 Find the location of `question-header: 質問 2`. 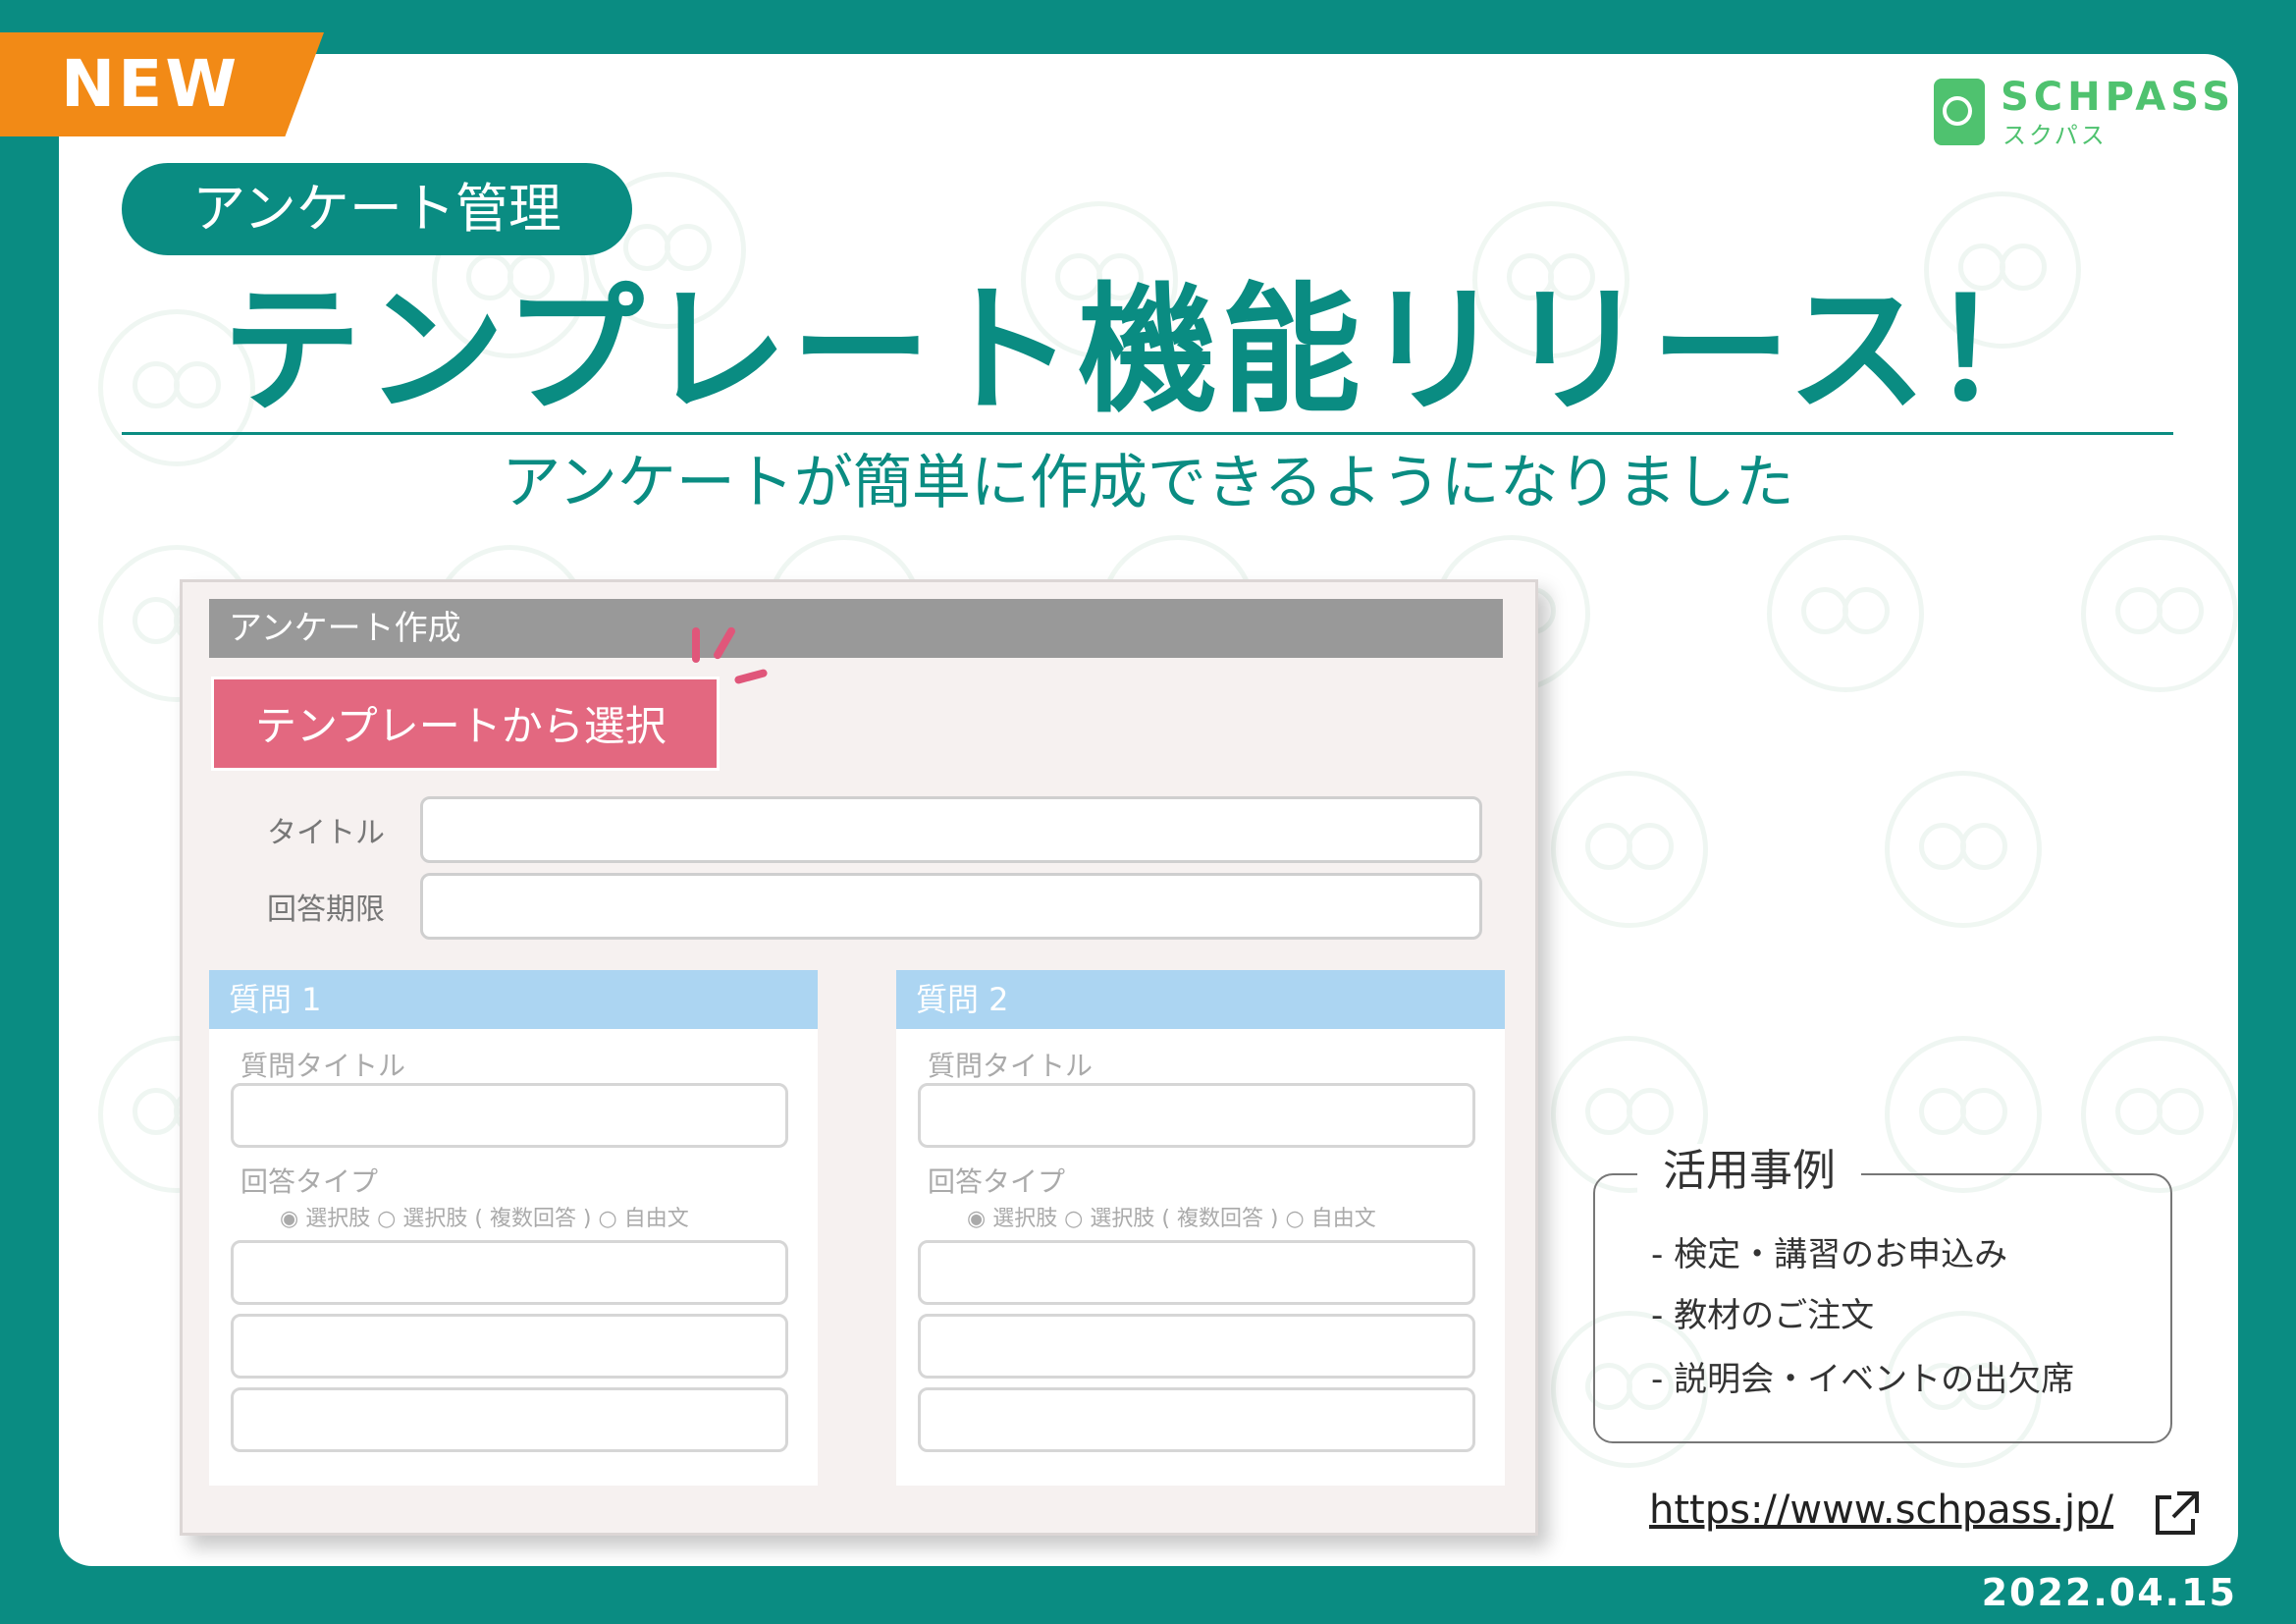

question-header: 質問 2 is located at coordinates (1200, 999).